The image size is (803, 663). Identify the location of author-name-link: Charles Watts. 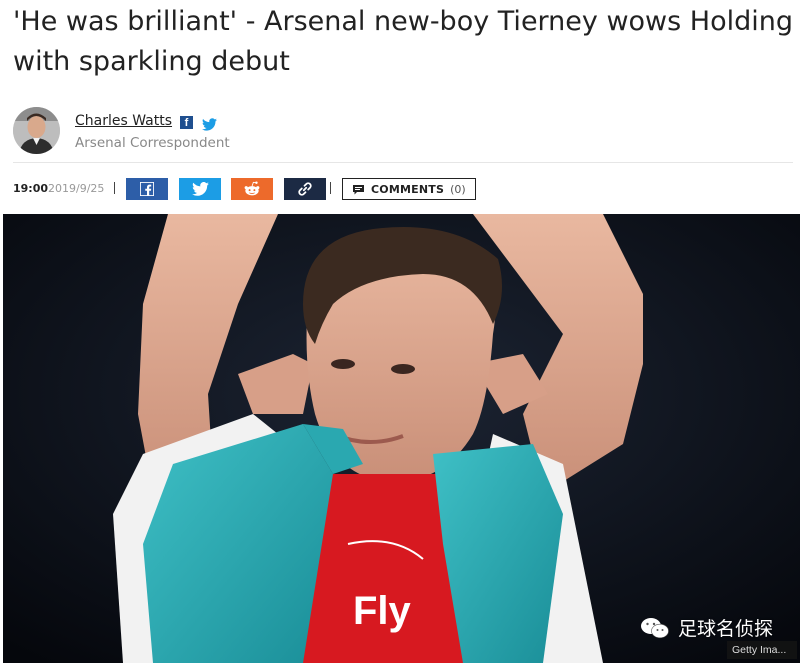
(123, 121).